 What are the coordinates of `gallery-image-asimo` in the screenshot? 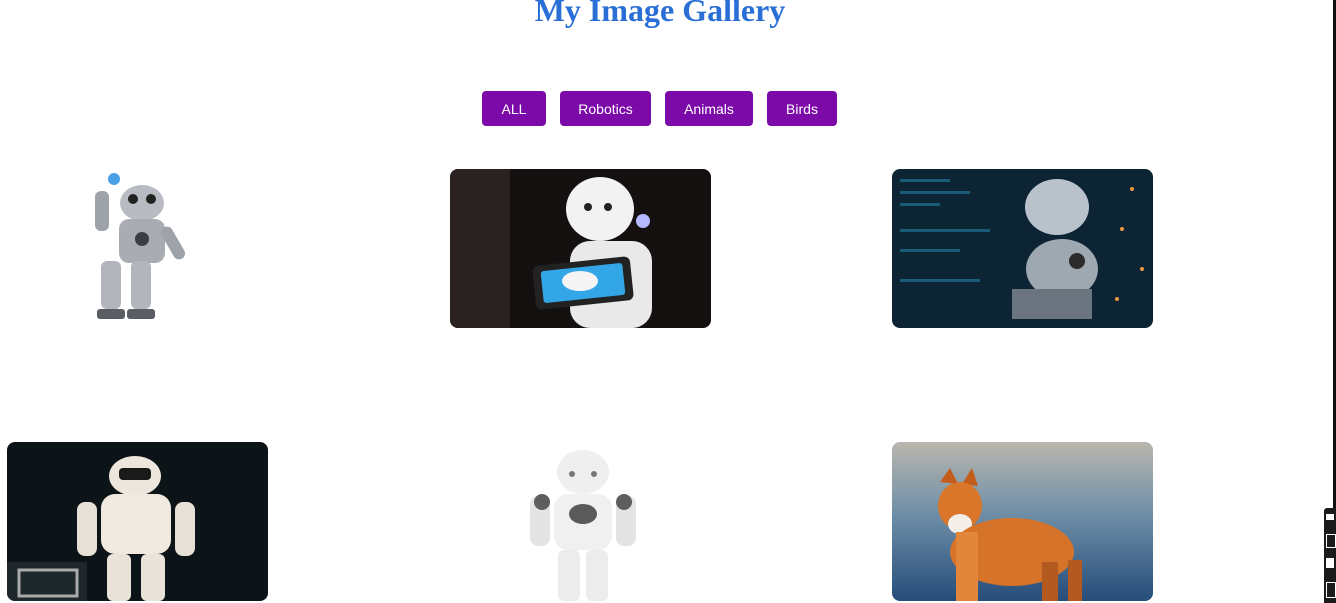 It's located at (137, 521).